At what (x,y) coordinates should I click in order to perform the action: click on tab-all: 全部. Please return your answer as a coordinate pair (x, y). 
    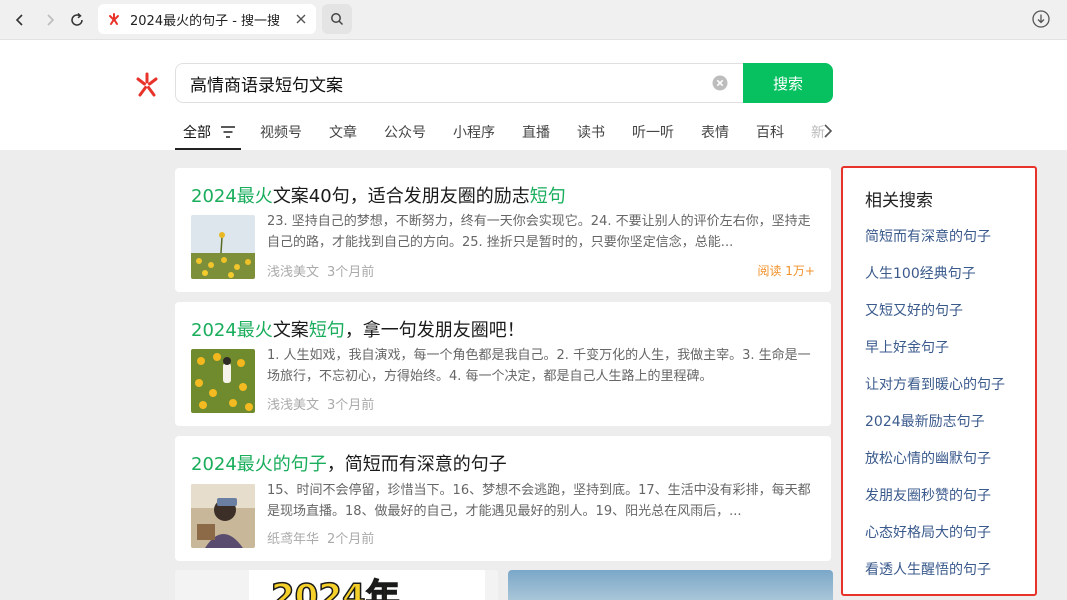
    Looking at the image, I should click on (208, 131).